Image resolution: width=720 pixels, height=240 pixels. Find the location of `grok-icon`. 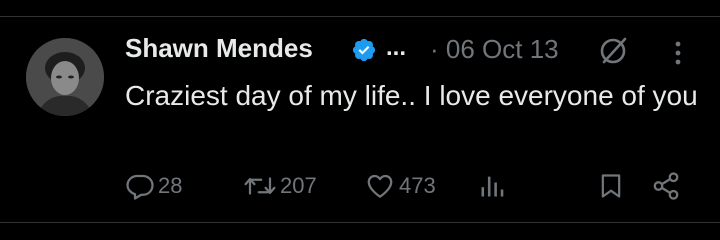

grok-icon is located at coordinates (613, 51).